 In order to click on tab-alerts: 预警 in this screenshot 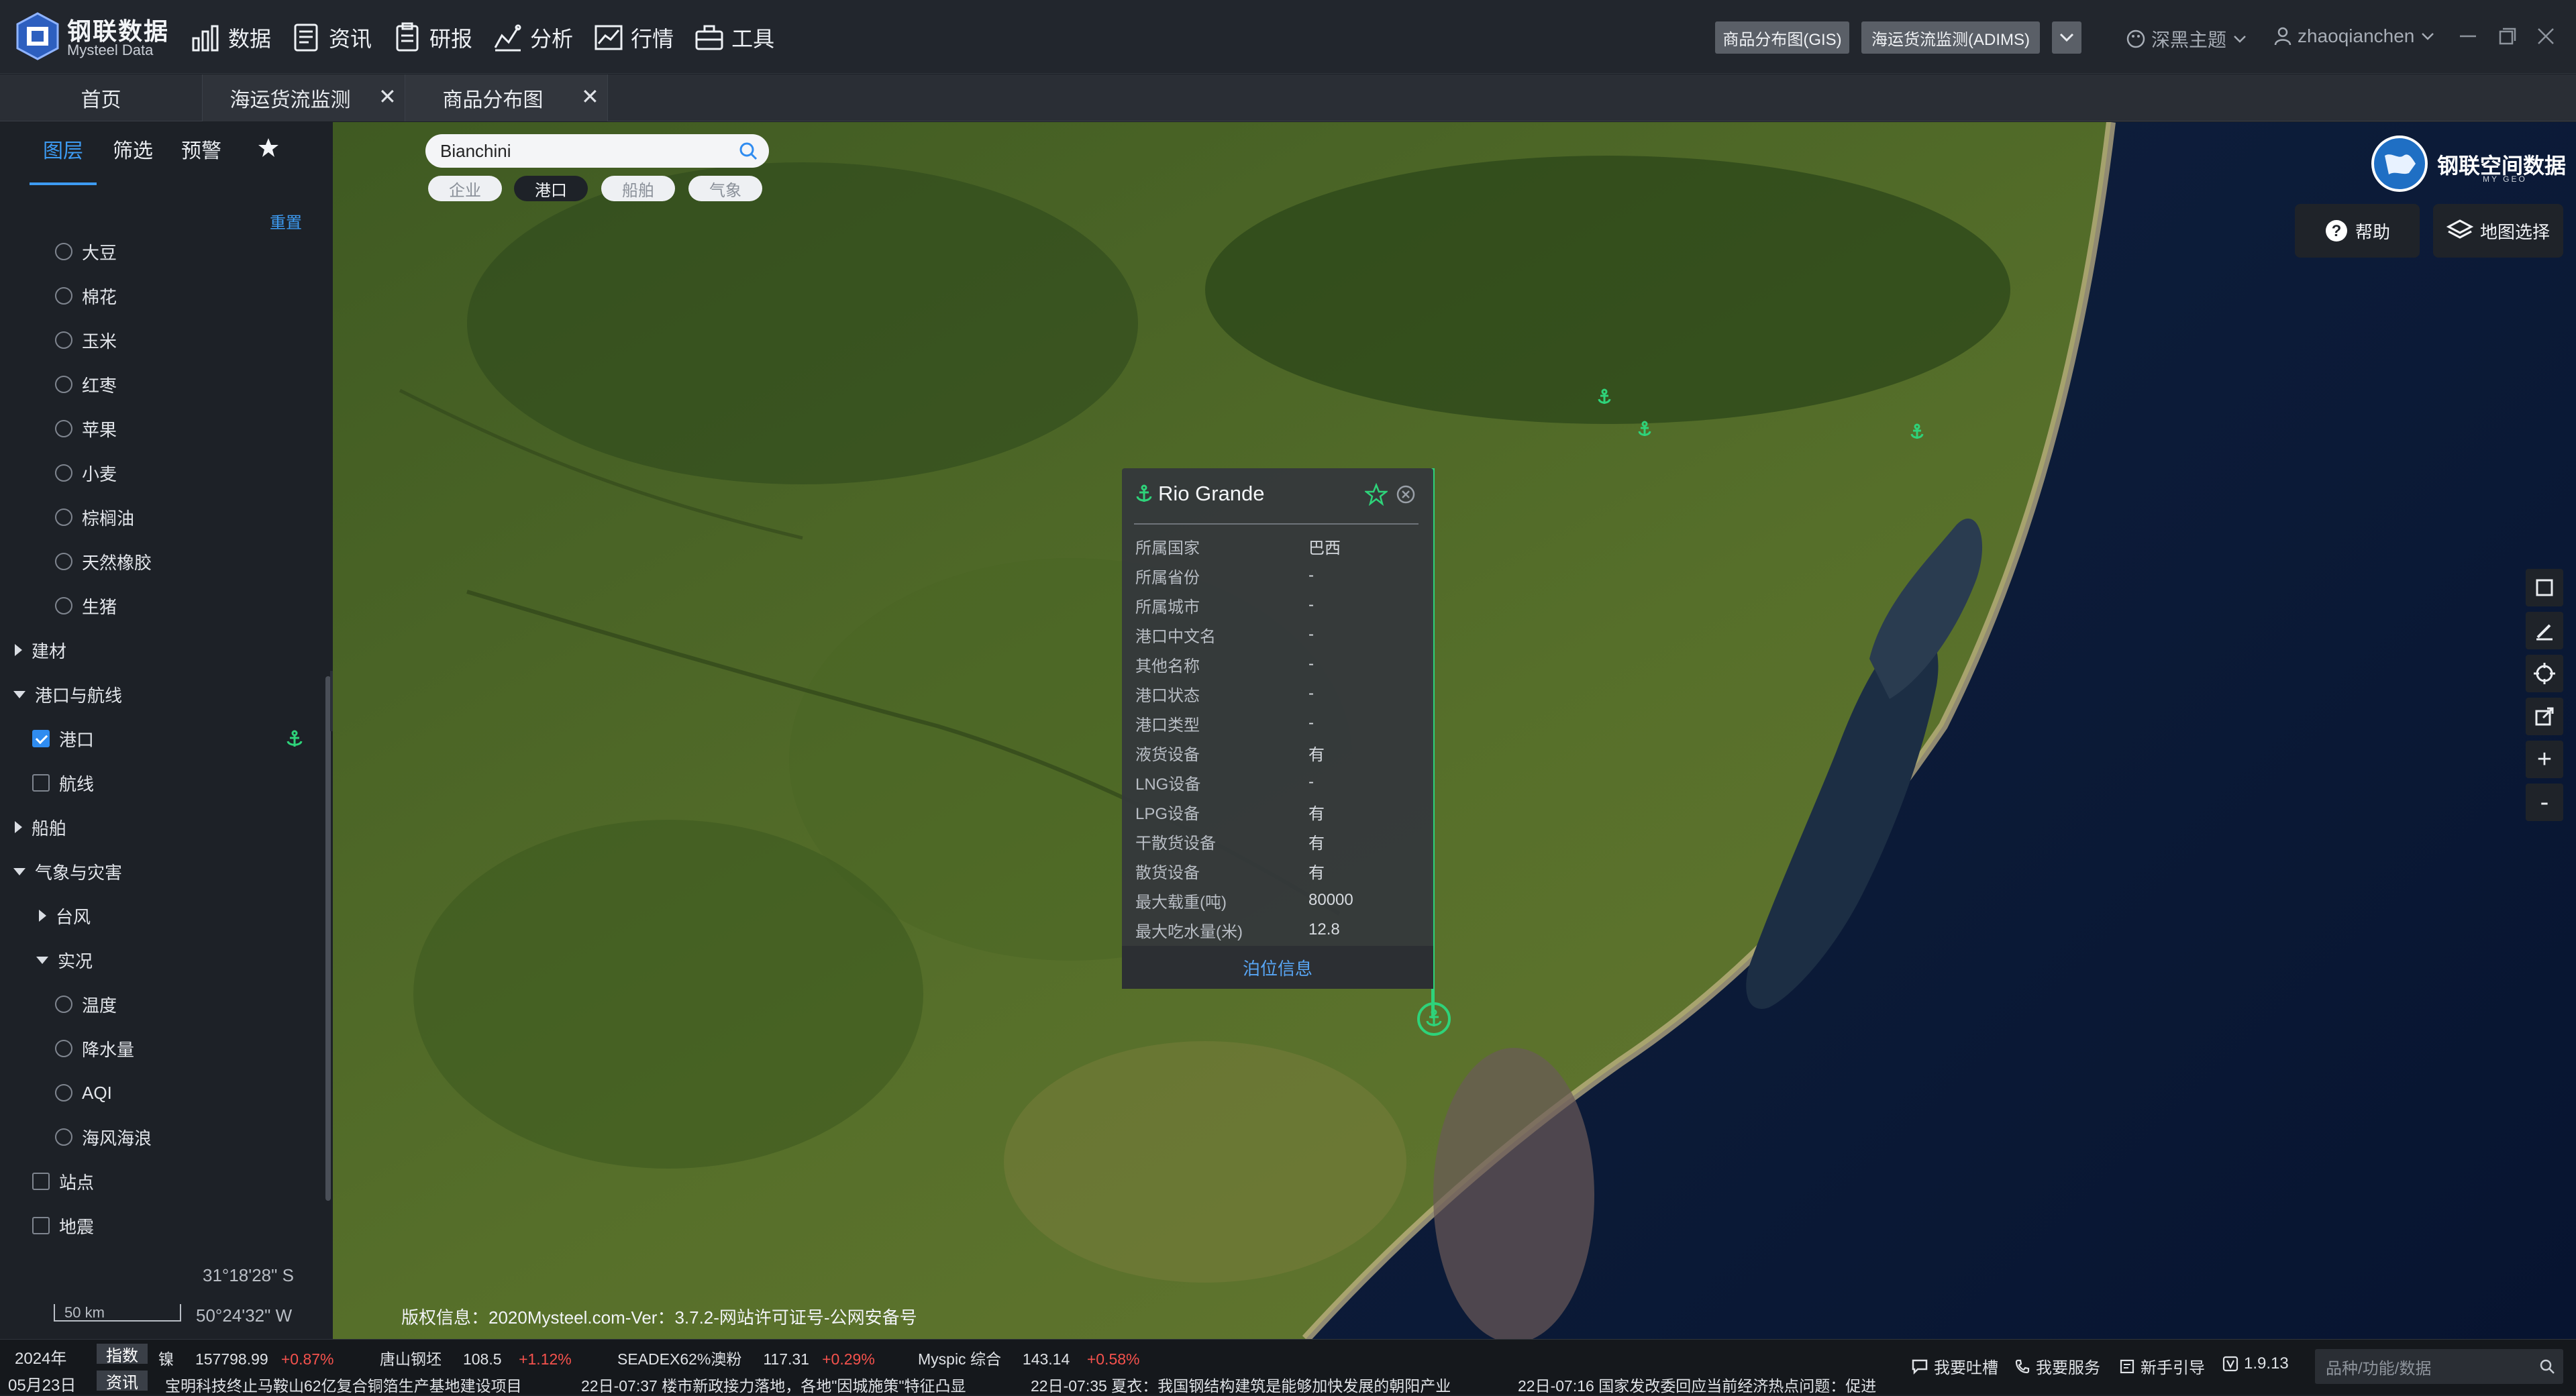, I will do `click(201, 149)`.